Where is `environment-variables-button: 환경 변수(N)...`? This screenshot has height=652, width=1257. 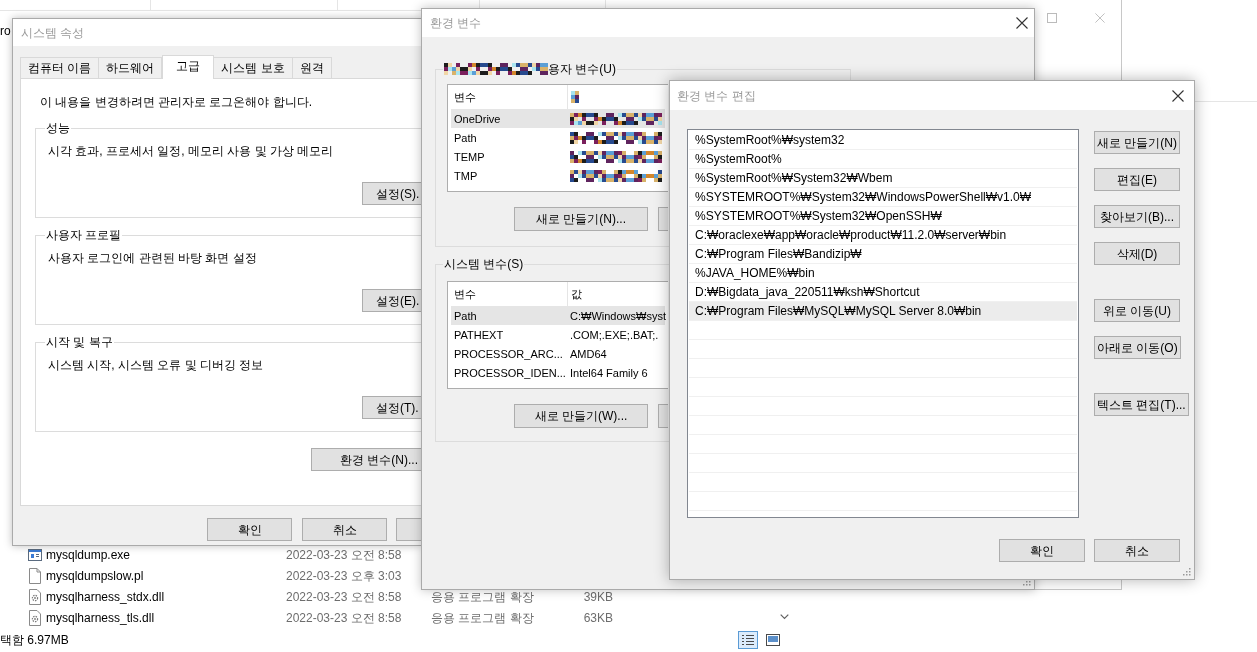 environment-variables-button: 환경 변수(N)... is located at coordinates (366, 459).